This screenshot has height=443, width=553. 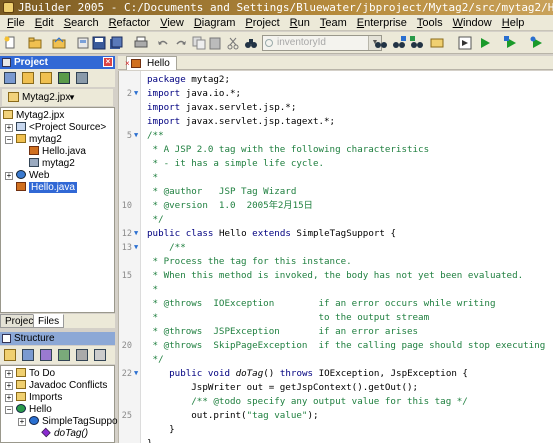 What do you see at coordinates (34, 410) in the screenshot?
I see `tree-node-class-hello: Hello` at bounding box center [34, 410].